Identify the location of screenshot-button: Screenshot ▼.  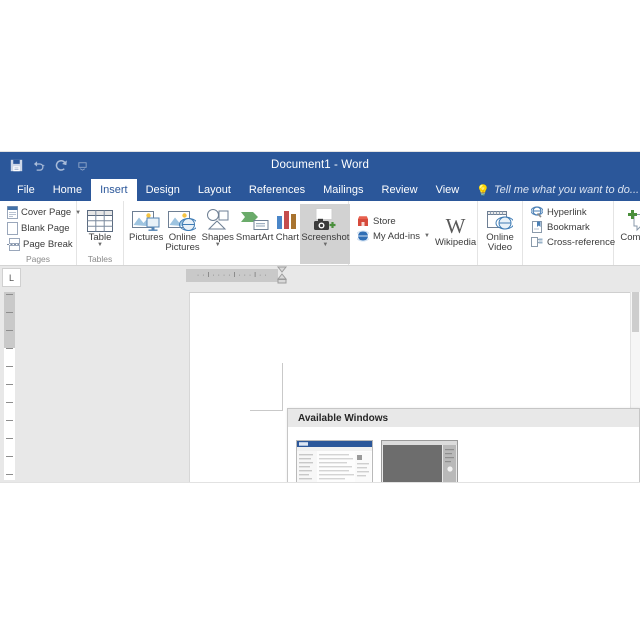
(325, 234).